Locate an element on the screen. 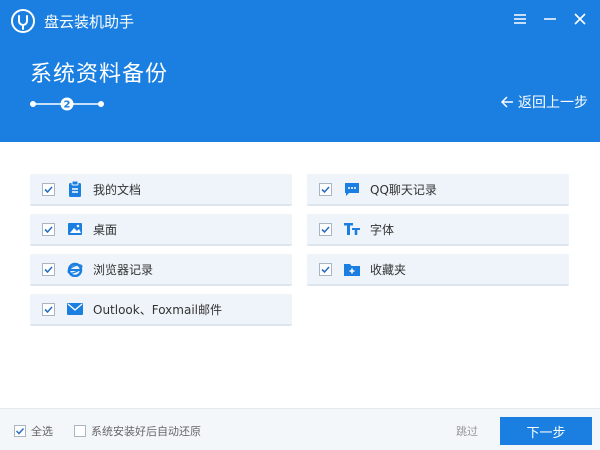 This screenshot has height=450, width=600. current-step-number: 2 is located at coordinates (67, 105).